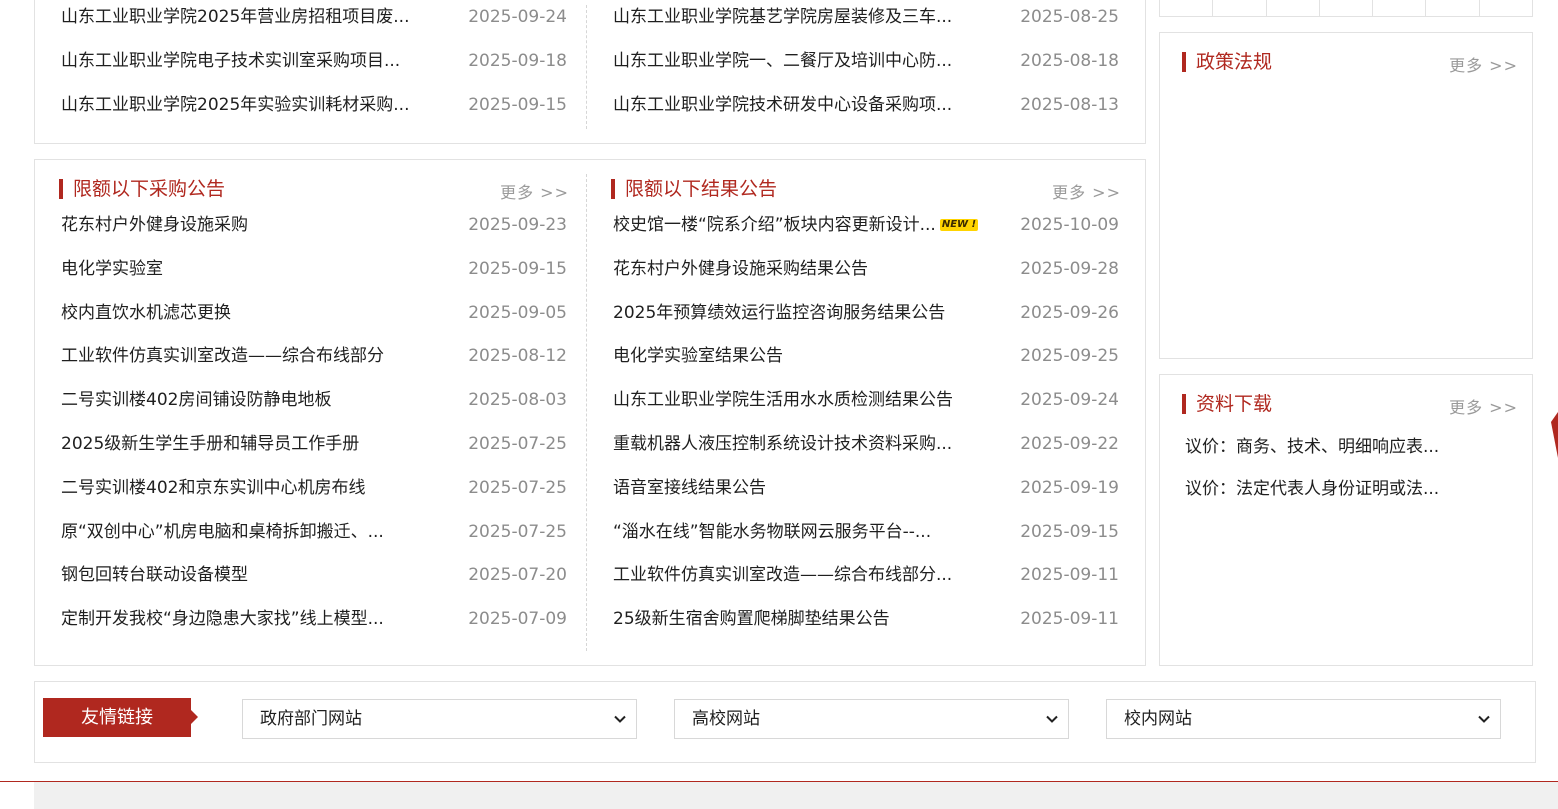  Describe the element at coordinates (1069, 487) in the screenshot. I see `news-date: 2025-09-19` at that location.